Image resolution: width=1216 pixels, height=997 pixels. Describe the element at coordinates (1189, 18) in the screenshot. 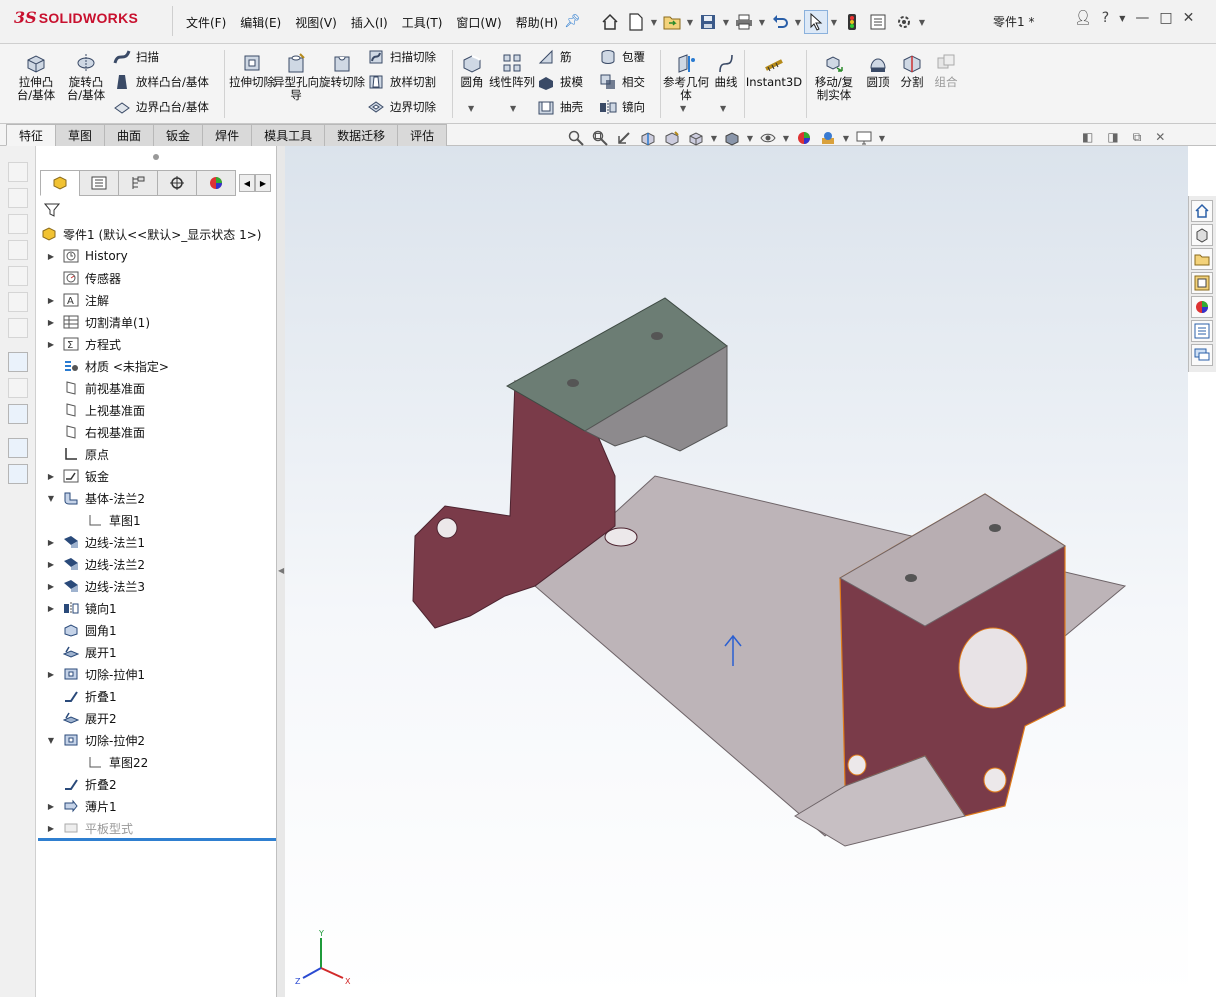

I see `close-icon: ✕` at that location.